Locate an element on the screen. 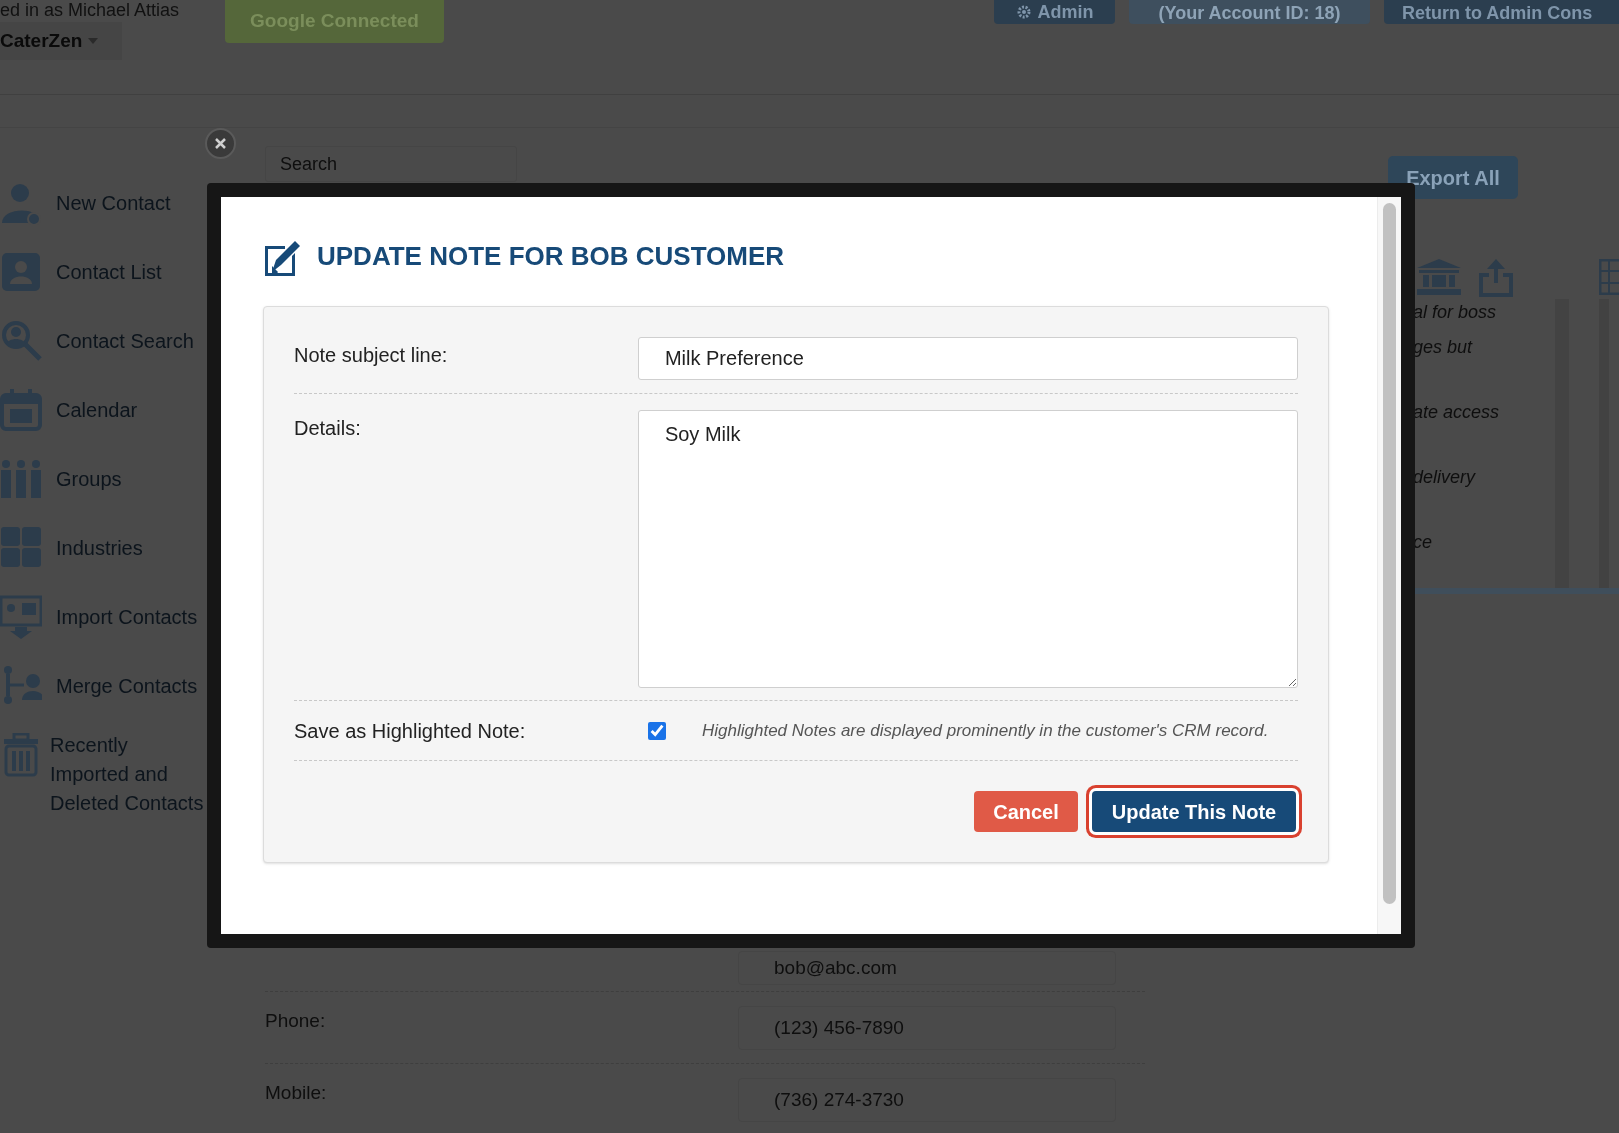 The height and width of the screenshot is (1133, 1619). admin-button: Admin is located at coordinates (1054, 12).